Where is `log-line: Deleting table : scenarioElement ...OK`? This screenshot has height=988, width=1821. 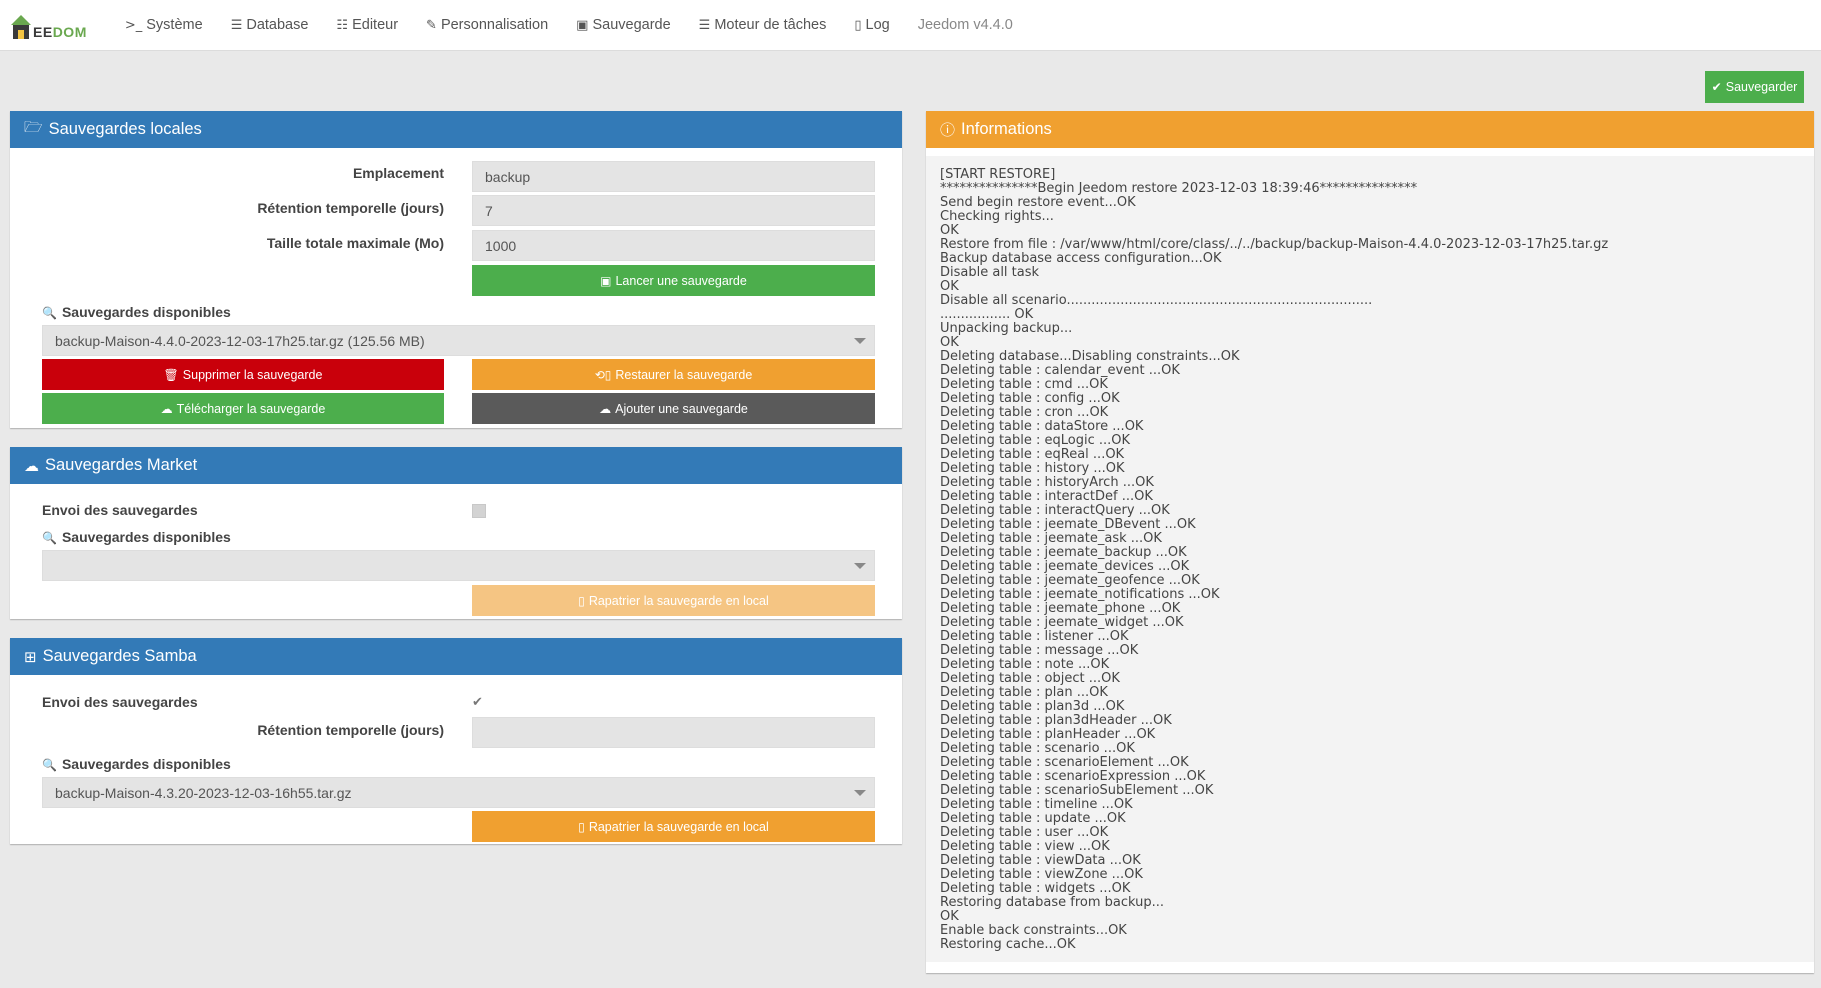
log-line: Deleting table : scenarioElement ...OK is located at coordinates (1064, 762).